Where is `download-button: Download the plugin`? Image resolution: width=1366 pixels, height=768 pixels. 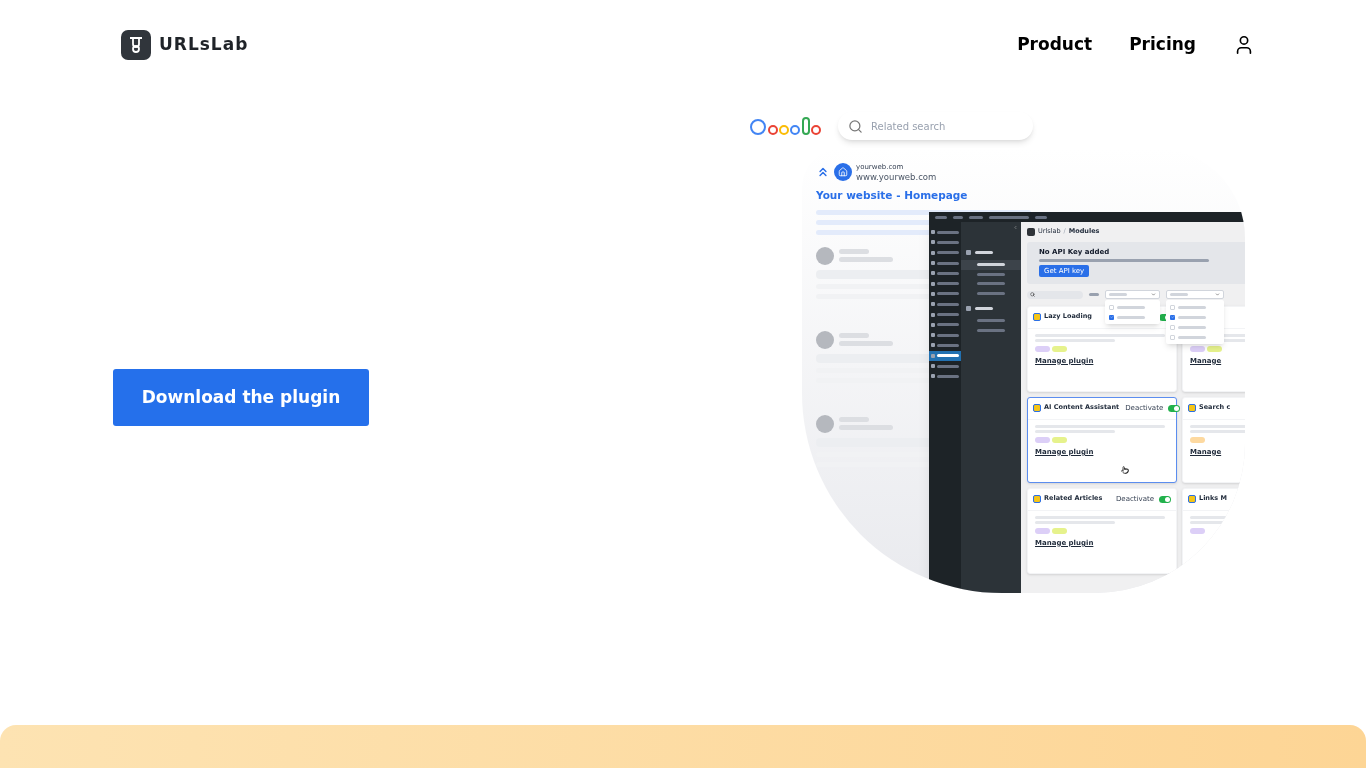
download-button: Download the plugin is located at coordinates (241, 397).